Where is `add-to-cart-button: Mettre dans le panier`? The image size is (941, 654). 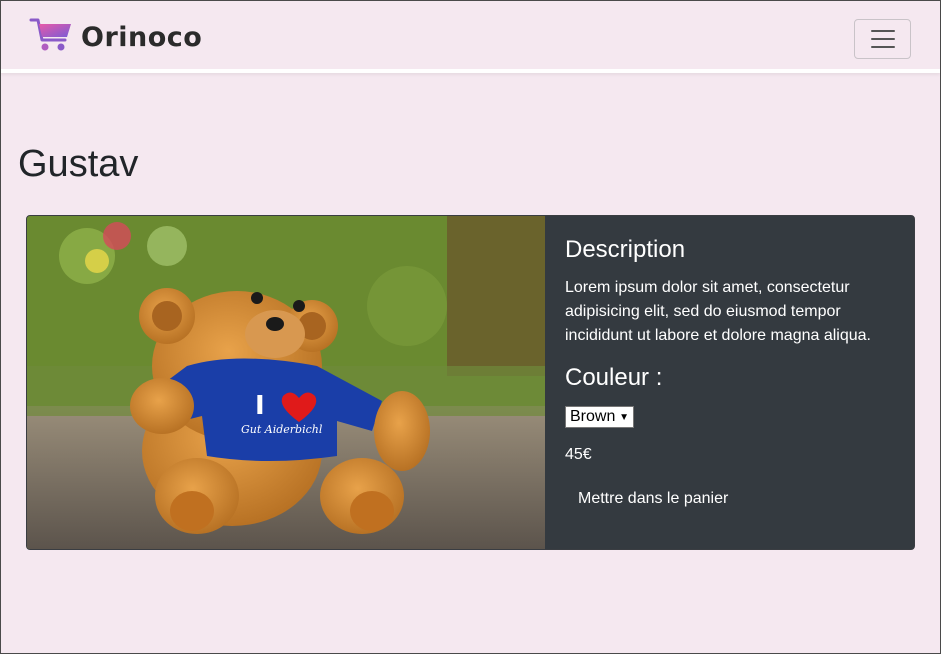 add-to-cart-button: Mettre dans le panier is located at coordinates (653, 499).